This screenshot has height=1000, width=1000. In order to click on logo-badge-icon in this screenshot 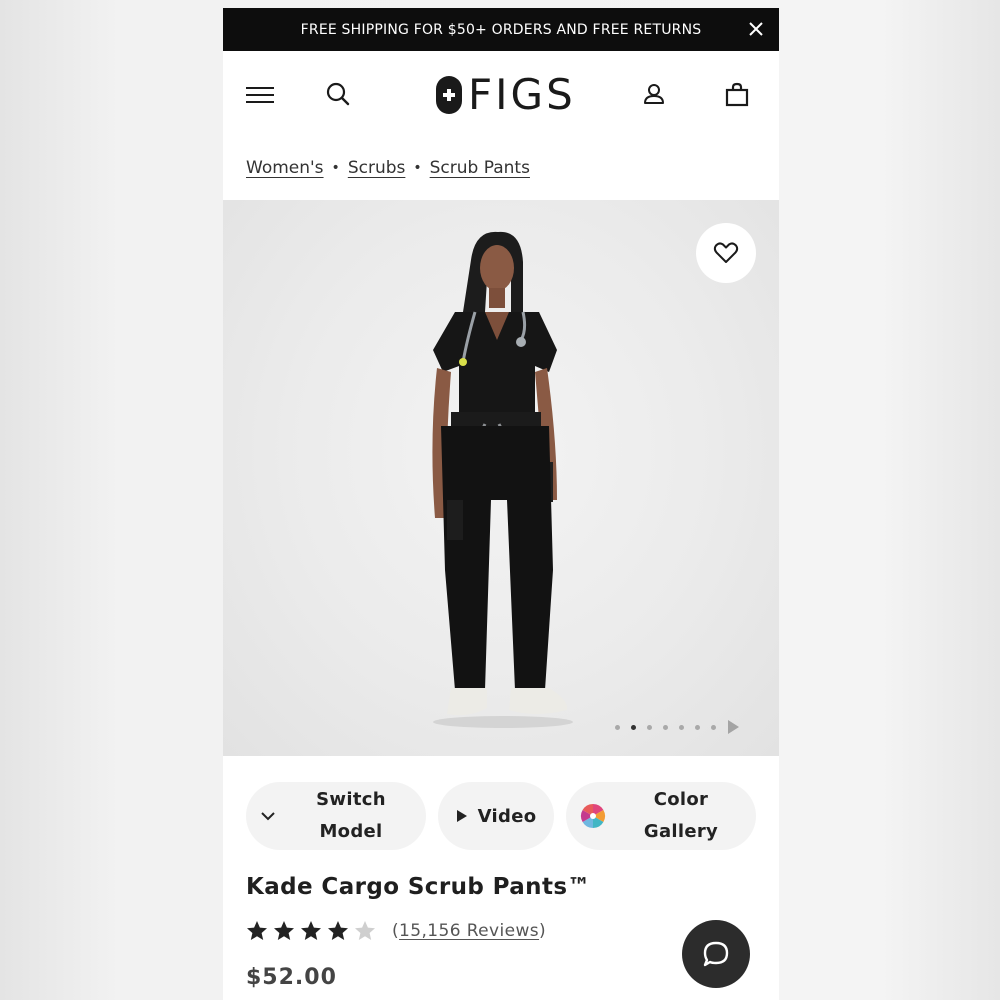, I will do `click(449, 95)`.